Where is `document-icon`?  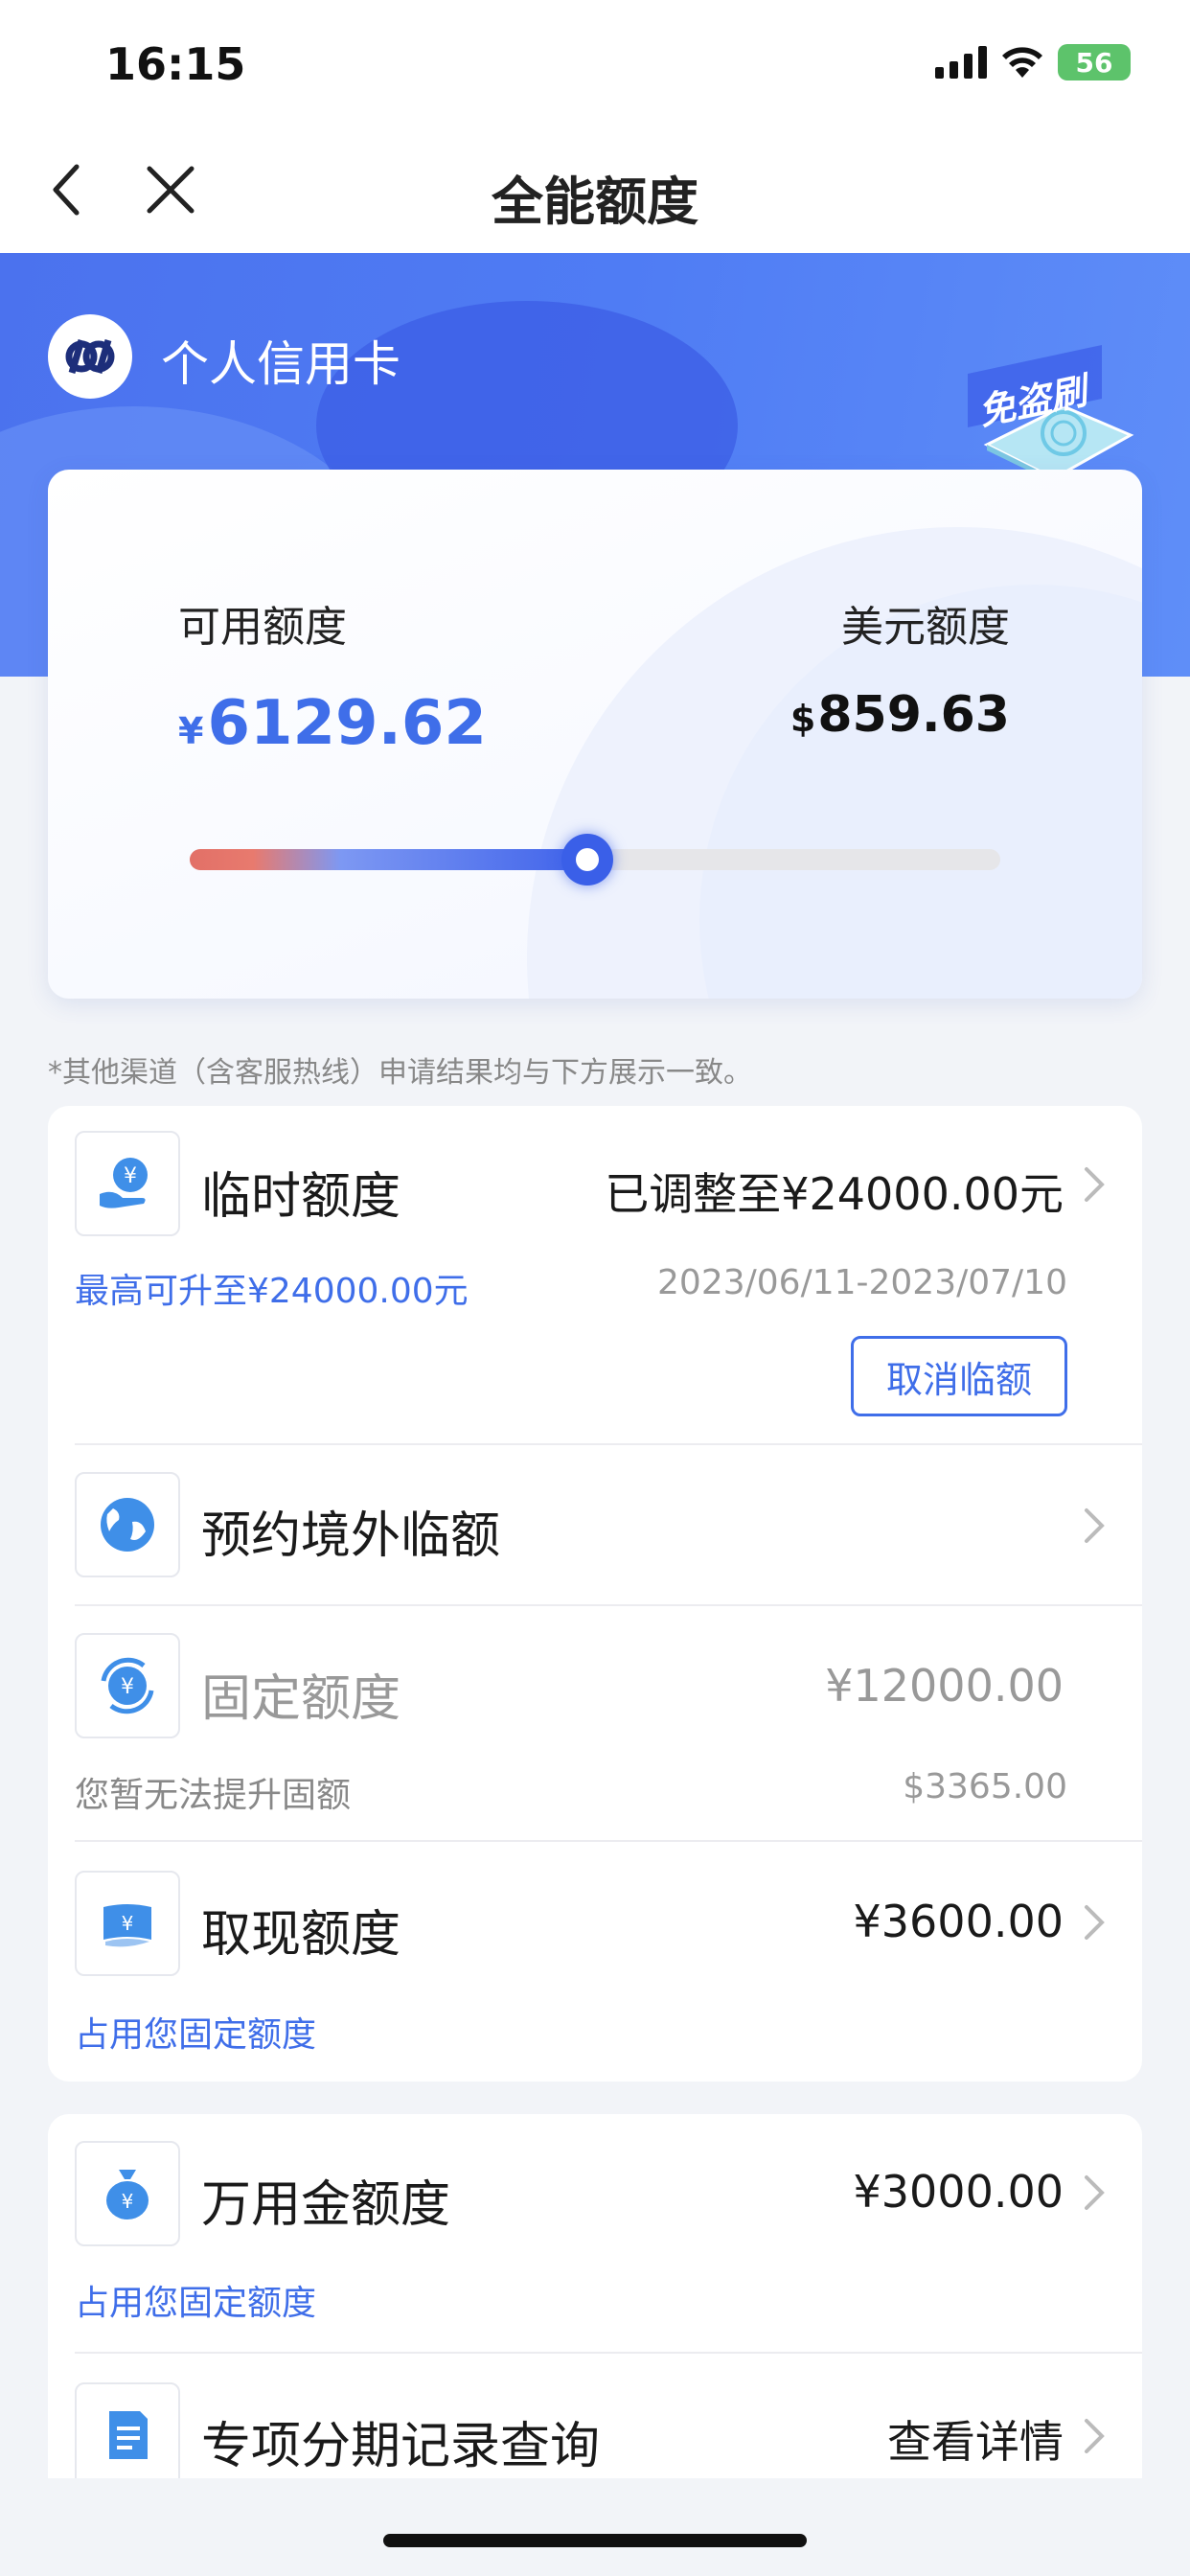 document-icon is located at coordinates (128, 2435).